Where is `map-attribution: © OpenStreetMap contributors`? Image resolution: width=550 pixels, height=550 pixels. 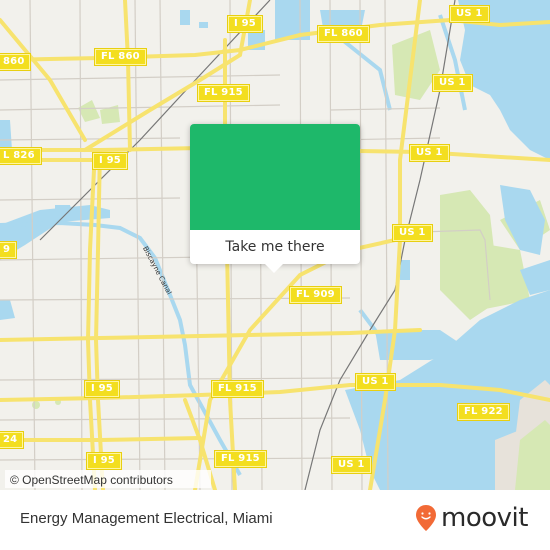 map-attribution: © OpenStreetMap contributors is located at coordinates (108, 479).